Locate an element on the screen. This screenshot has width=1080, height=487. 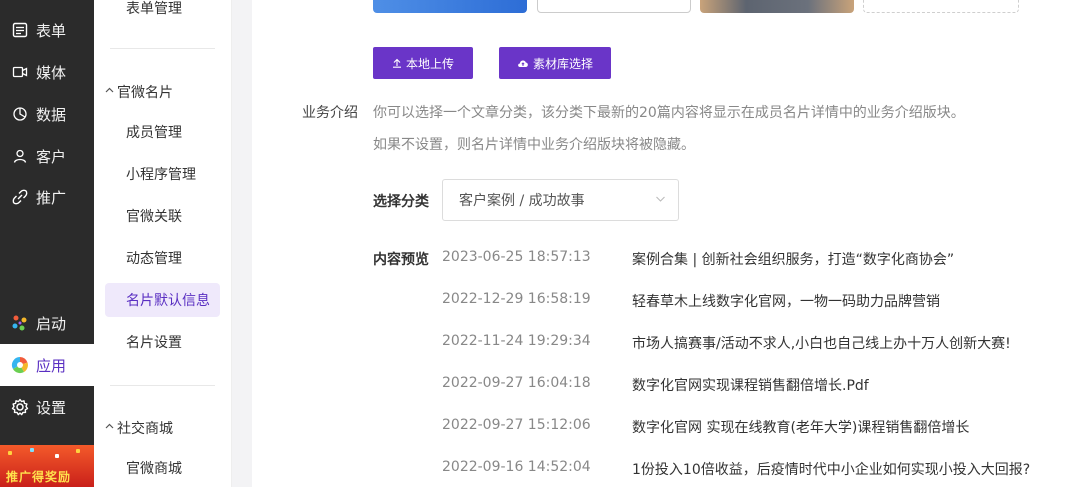
category-select: 客户案例 / 成功故事 is located at coordinates (560, 200).